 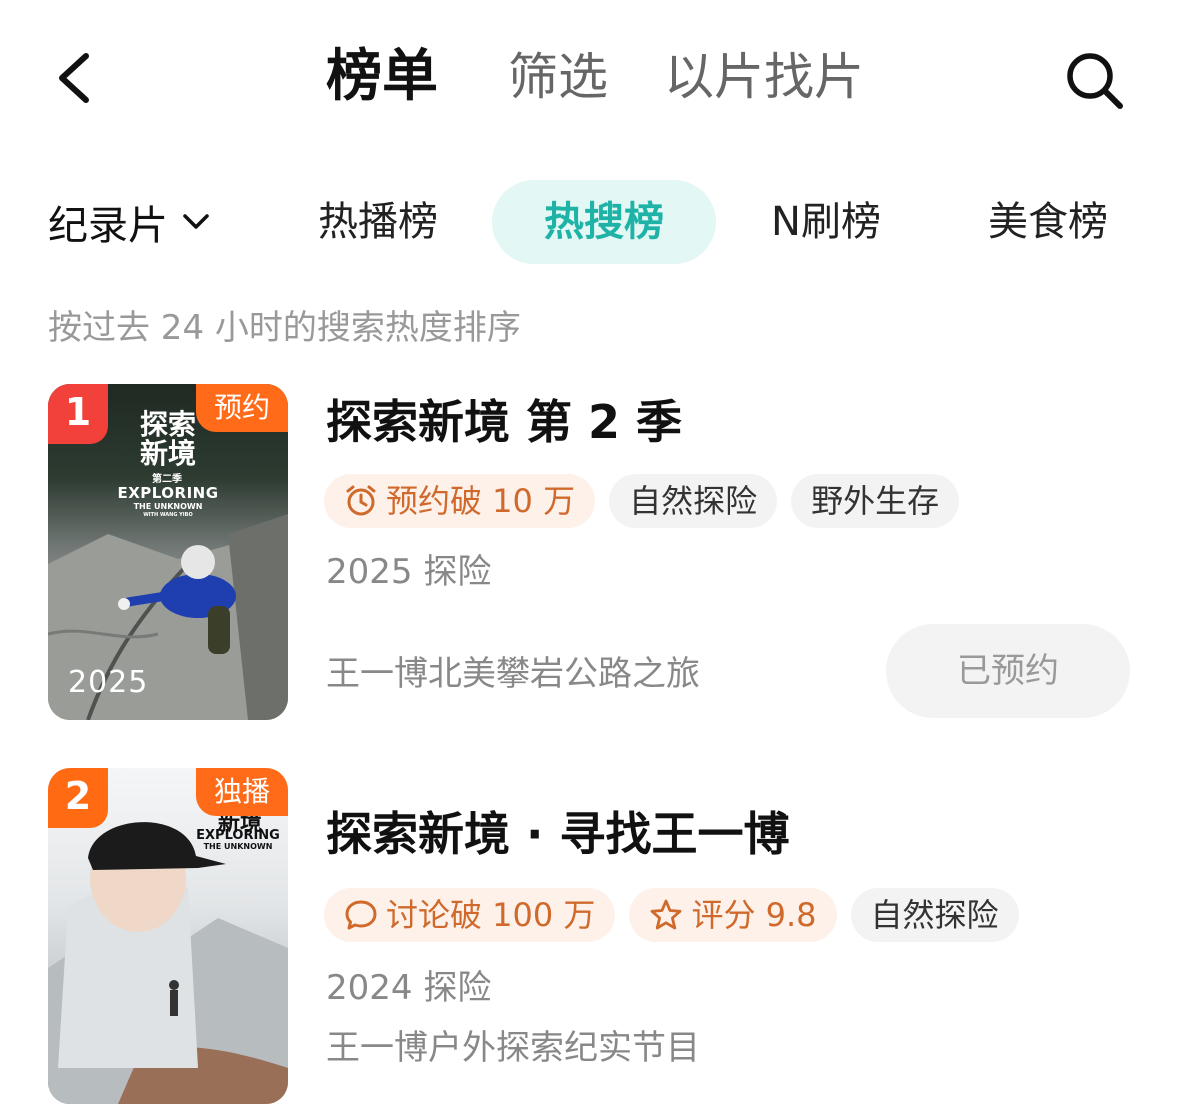 I want to click on alarm-clock-icon, so click(x=361, y=500).